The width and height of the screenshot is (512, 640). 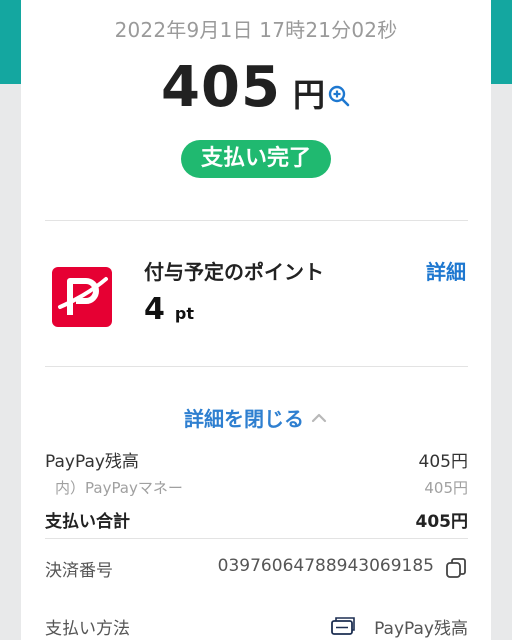 I want to click on amount-row: 405 円, so click(x=256, y=87).